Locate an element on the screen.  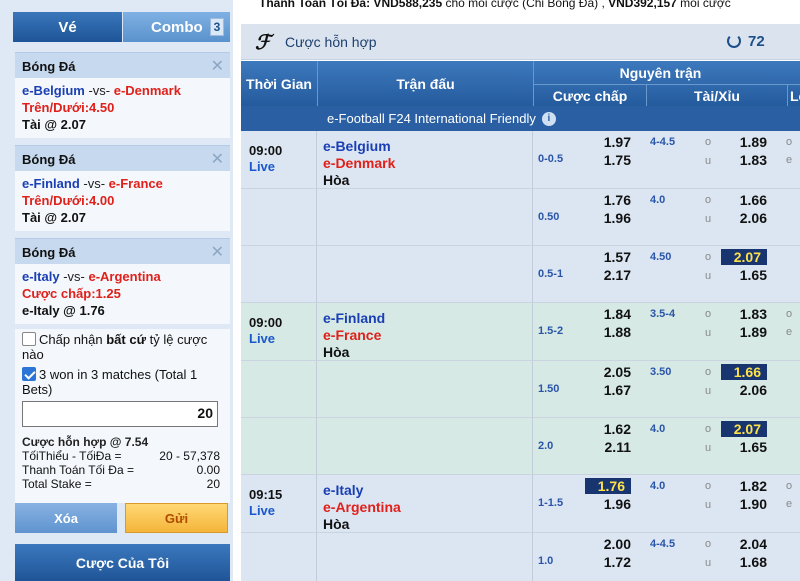
summary-total-stake: Total Stake = 20 is located at coordinates (121, 484).